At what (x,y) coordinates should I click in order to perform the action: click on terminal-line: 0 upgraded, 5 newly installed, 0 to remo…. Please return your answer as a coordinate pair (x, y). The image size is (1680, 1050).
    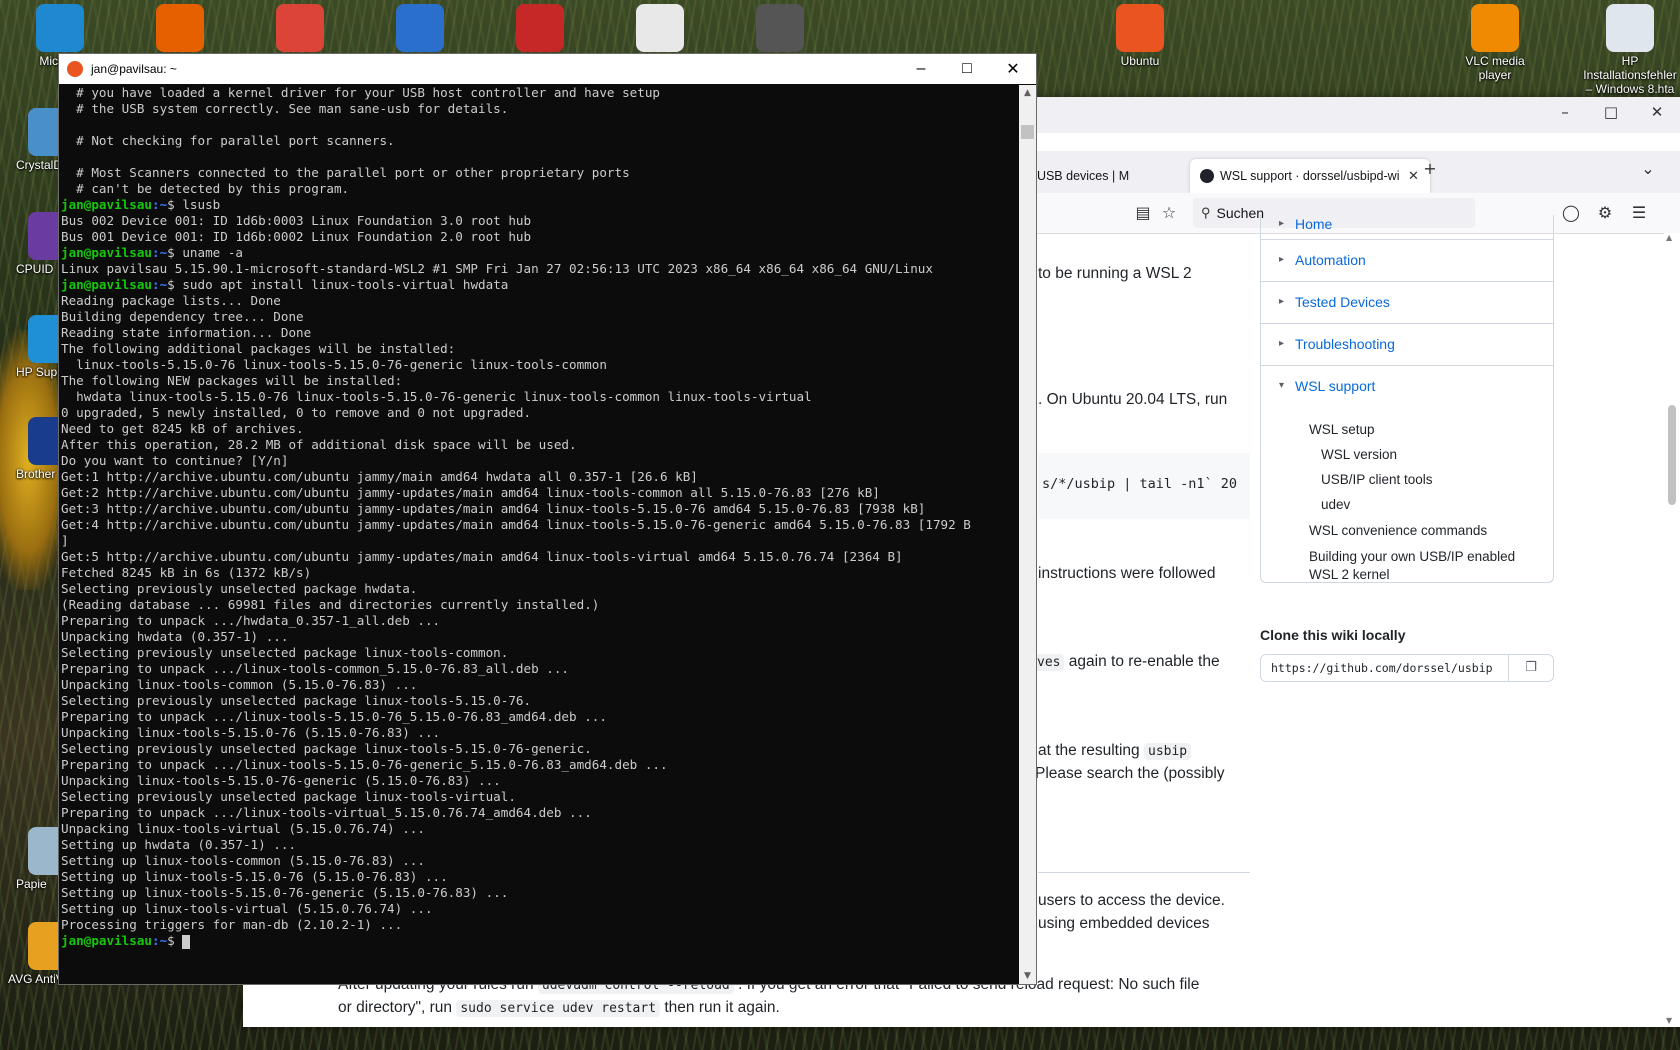
    Looking at the image, I should click on (539, 413).